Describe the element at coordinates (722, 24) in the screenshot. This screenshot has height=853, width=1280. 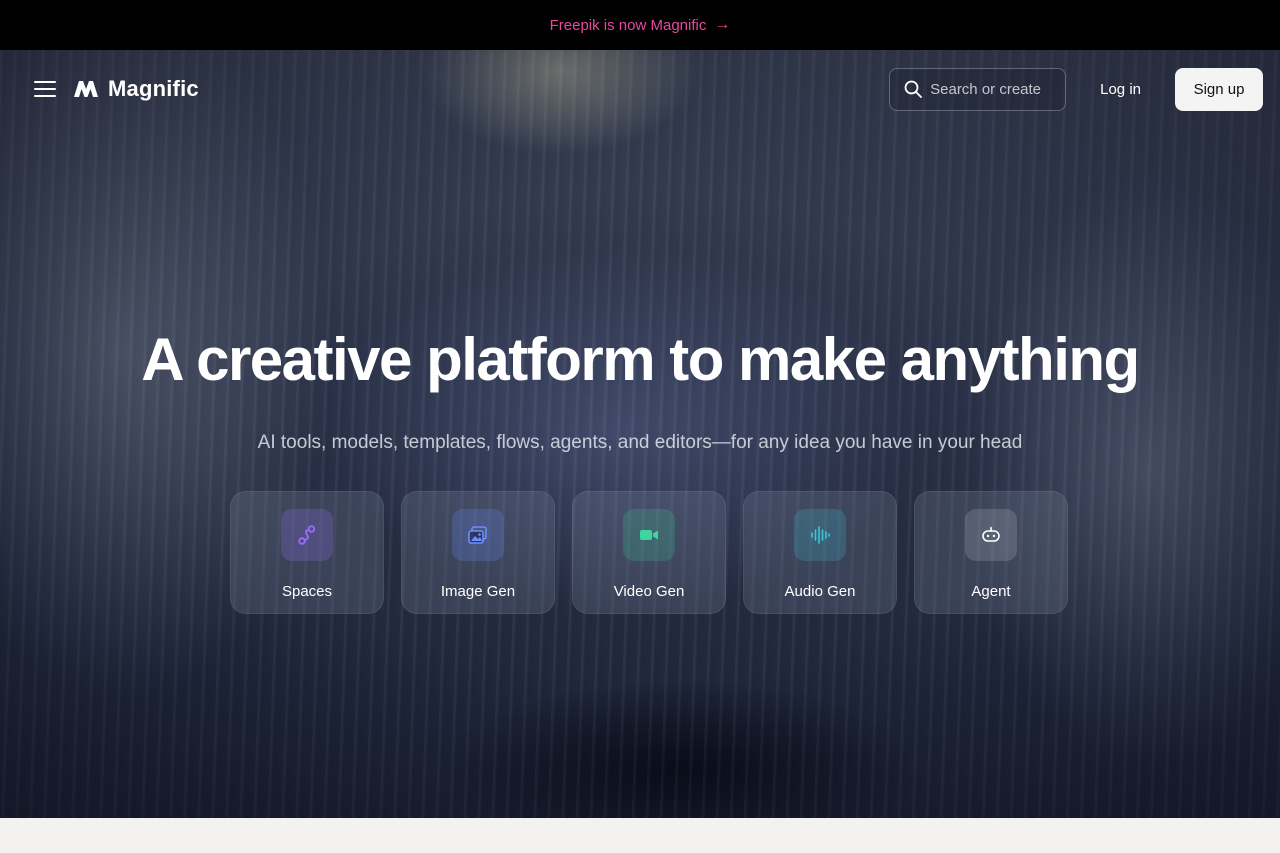
I see `arrow-right-icon: →` at that location.